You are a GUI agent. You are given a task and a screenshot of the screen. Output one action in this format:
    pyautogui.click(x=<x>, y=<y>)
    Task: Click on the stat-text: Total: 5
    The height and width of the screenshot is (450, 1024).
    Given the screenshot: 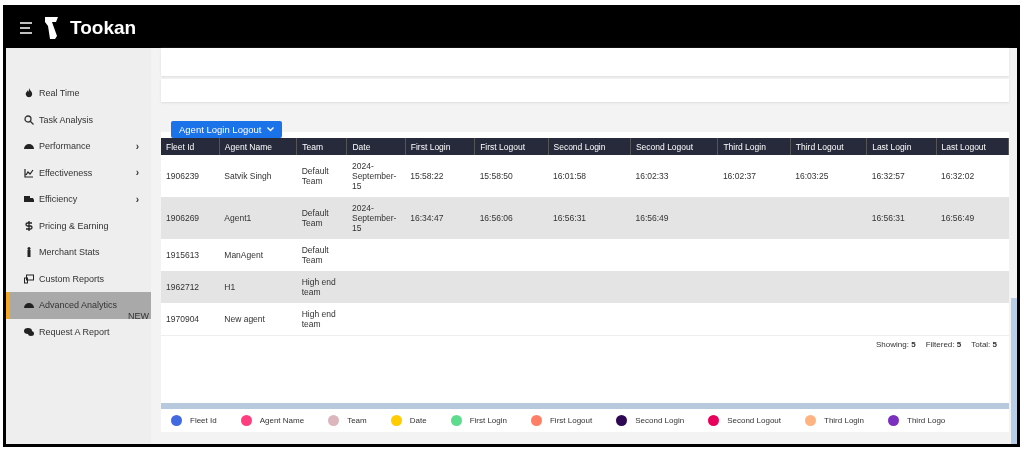 What is the action you would take?
    pyautogui.click(x=984, y=344)
    